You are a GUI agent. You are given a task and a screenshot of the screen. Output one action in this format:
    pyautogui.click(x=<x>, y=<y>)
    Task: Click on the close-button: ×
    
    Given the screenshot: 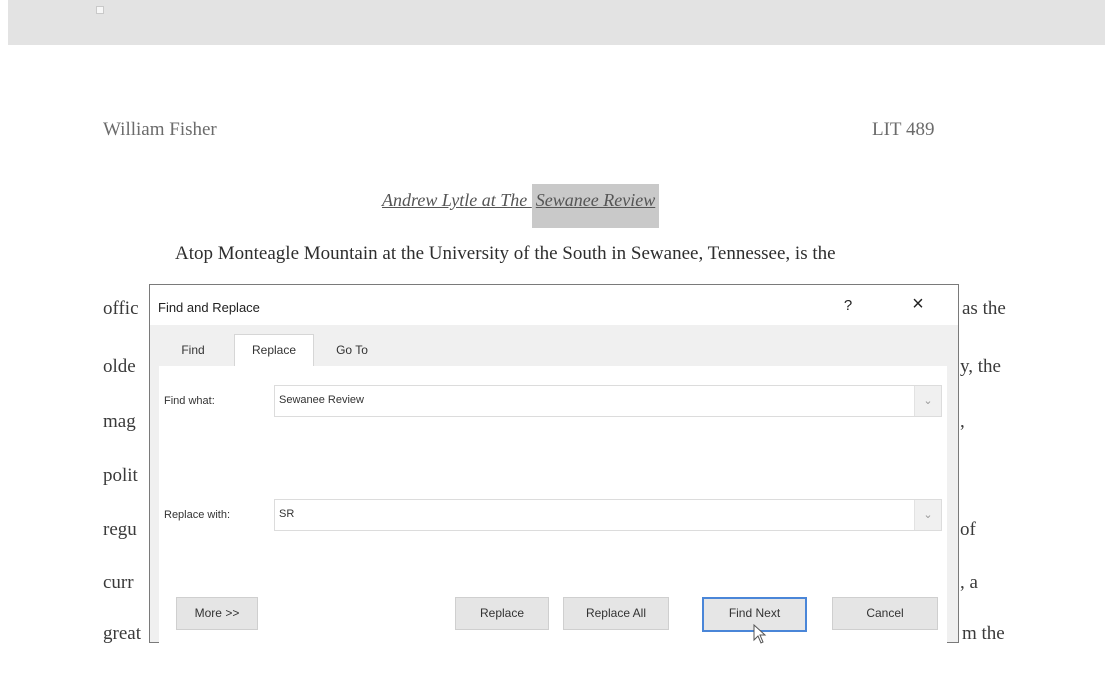 What is the action you would take?
    pyautogui.click(x=918, y=304)
    